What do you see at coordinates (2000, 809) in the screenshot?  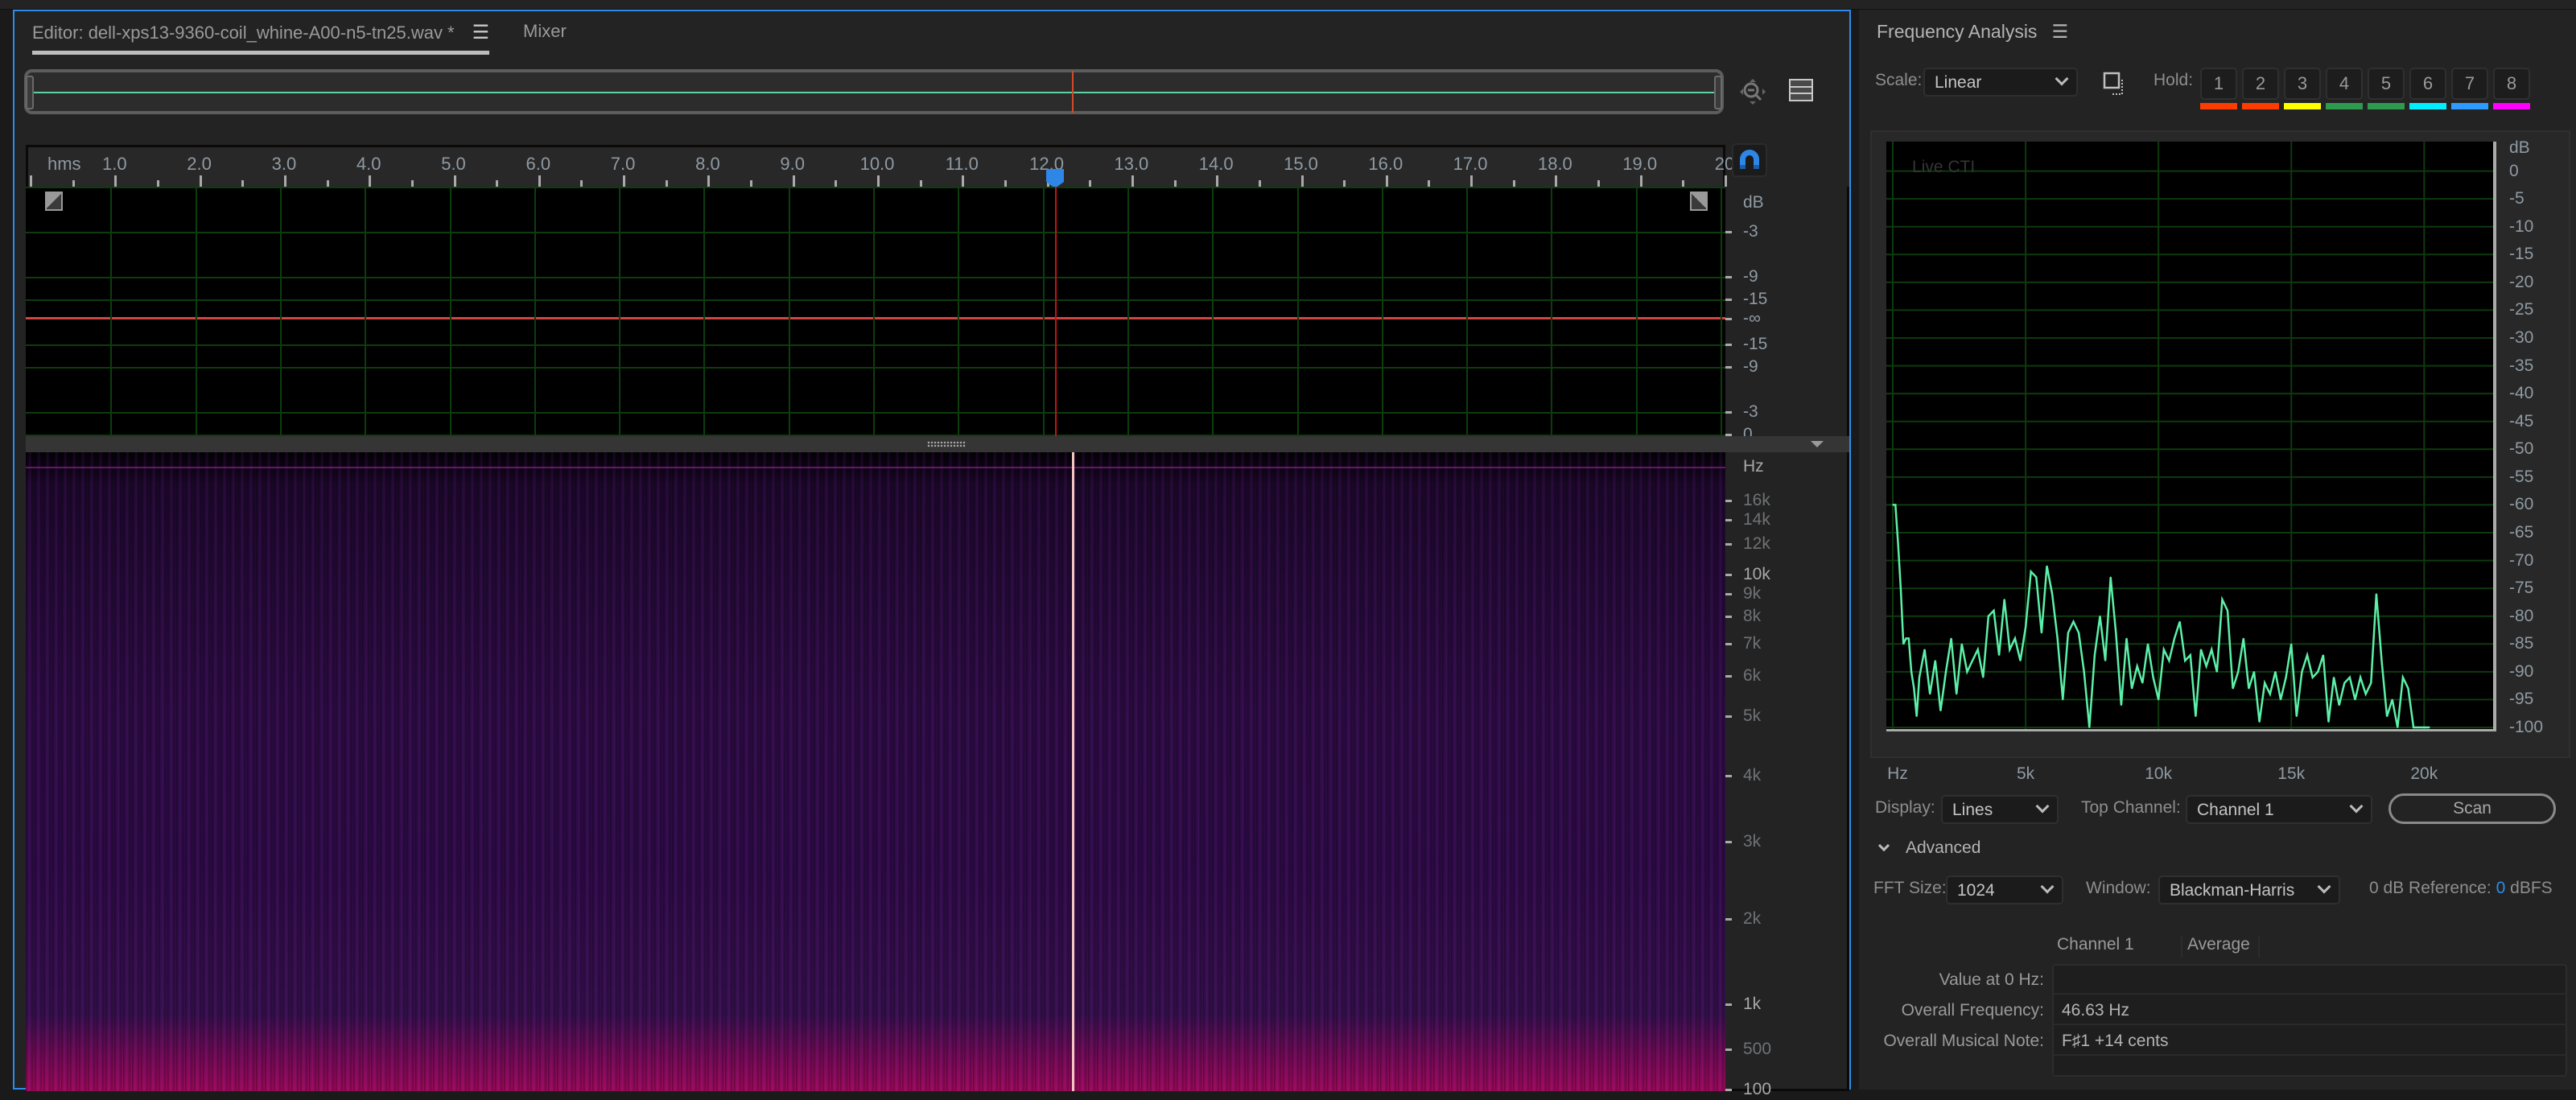 I see `display-select: Lines` at bounding box center [2000, 809].